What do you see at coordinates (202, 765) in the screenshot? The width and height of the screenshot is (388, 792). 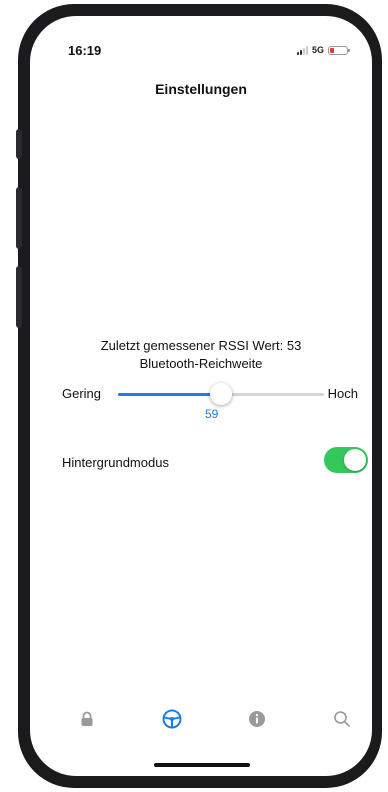 I see `home-indicator` at bounding box center [202, 765].